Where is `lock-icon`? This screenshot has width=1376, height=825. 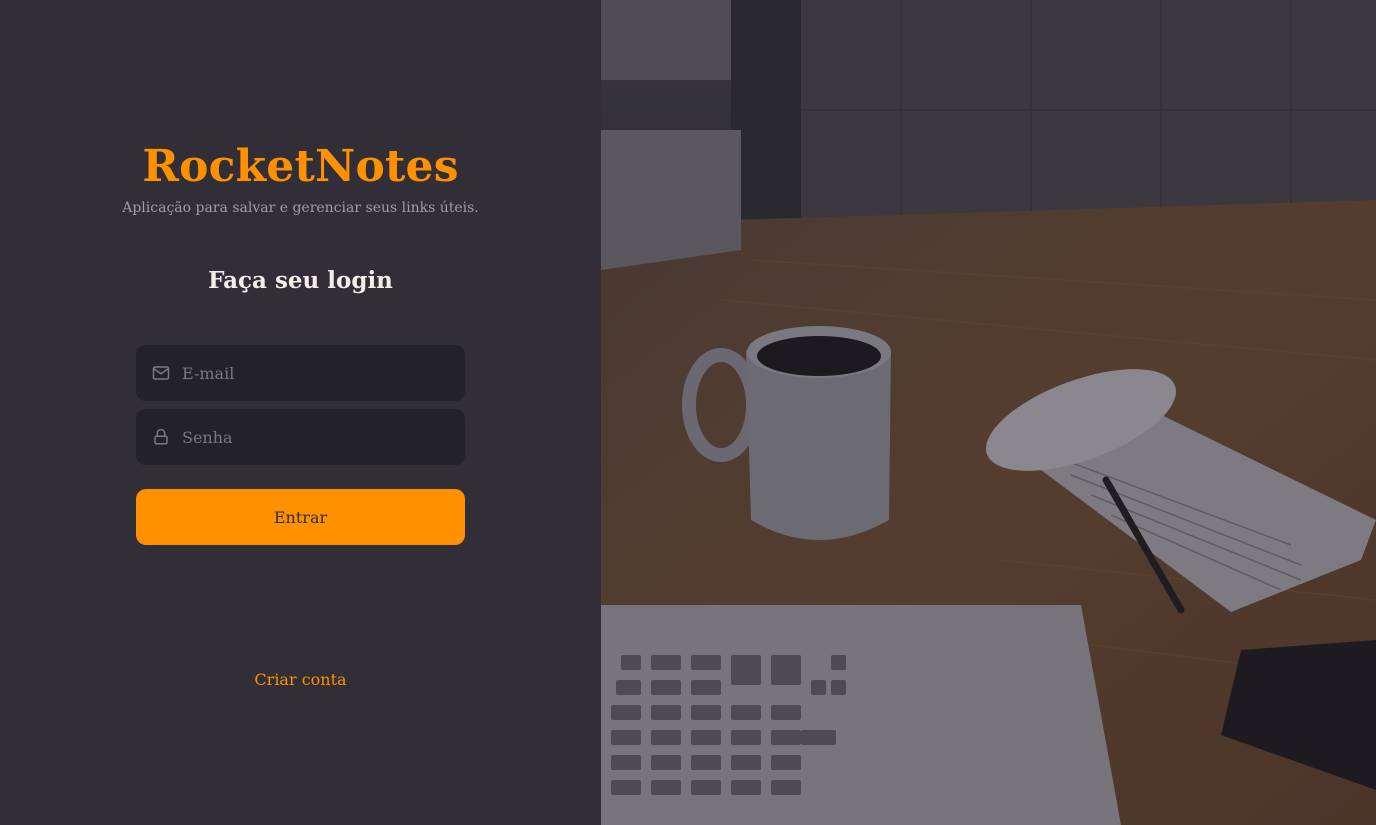 lock-icon is located at coordinates (161, 437).